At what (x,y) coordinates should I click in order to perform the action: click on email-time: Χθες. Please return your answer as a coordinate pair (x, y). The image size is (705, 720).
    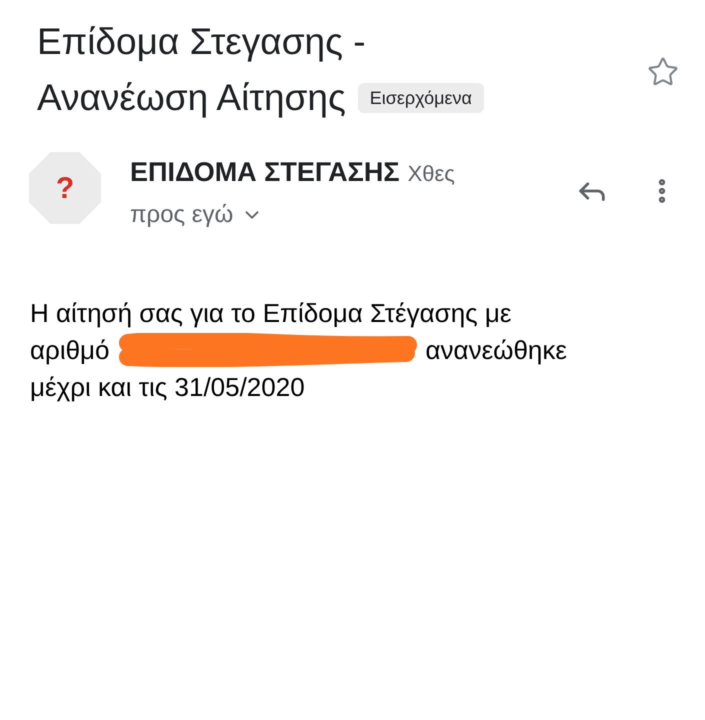
    Looking at the image, I should click on (431, 174).